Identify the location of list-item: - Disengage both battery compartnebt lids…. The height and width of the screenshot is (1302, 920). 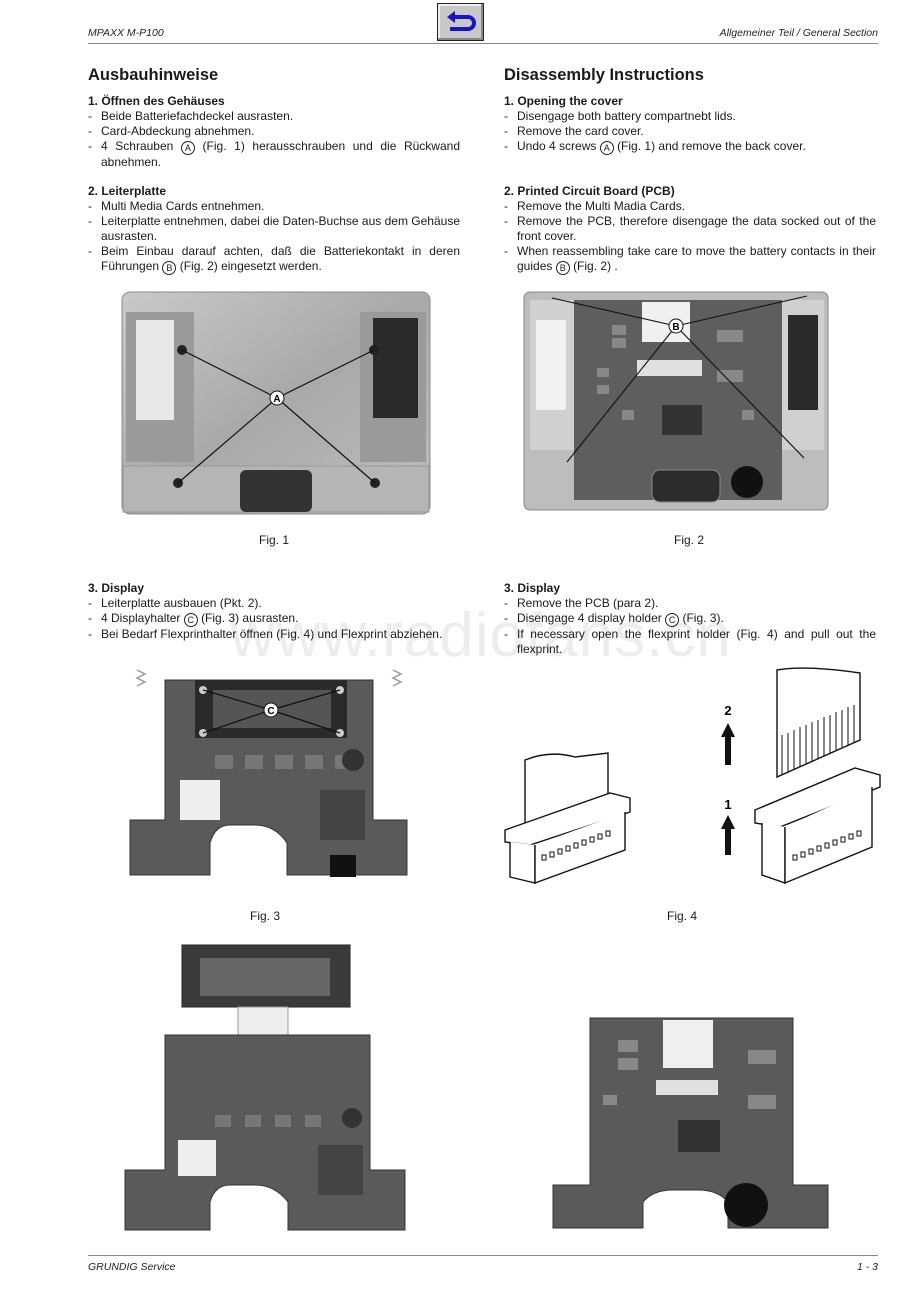
(620, 116).